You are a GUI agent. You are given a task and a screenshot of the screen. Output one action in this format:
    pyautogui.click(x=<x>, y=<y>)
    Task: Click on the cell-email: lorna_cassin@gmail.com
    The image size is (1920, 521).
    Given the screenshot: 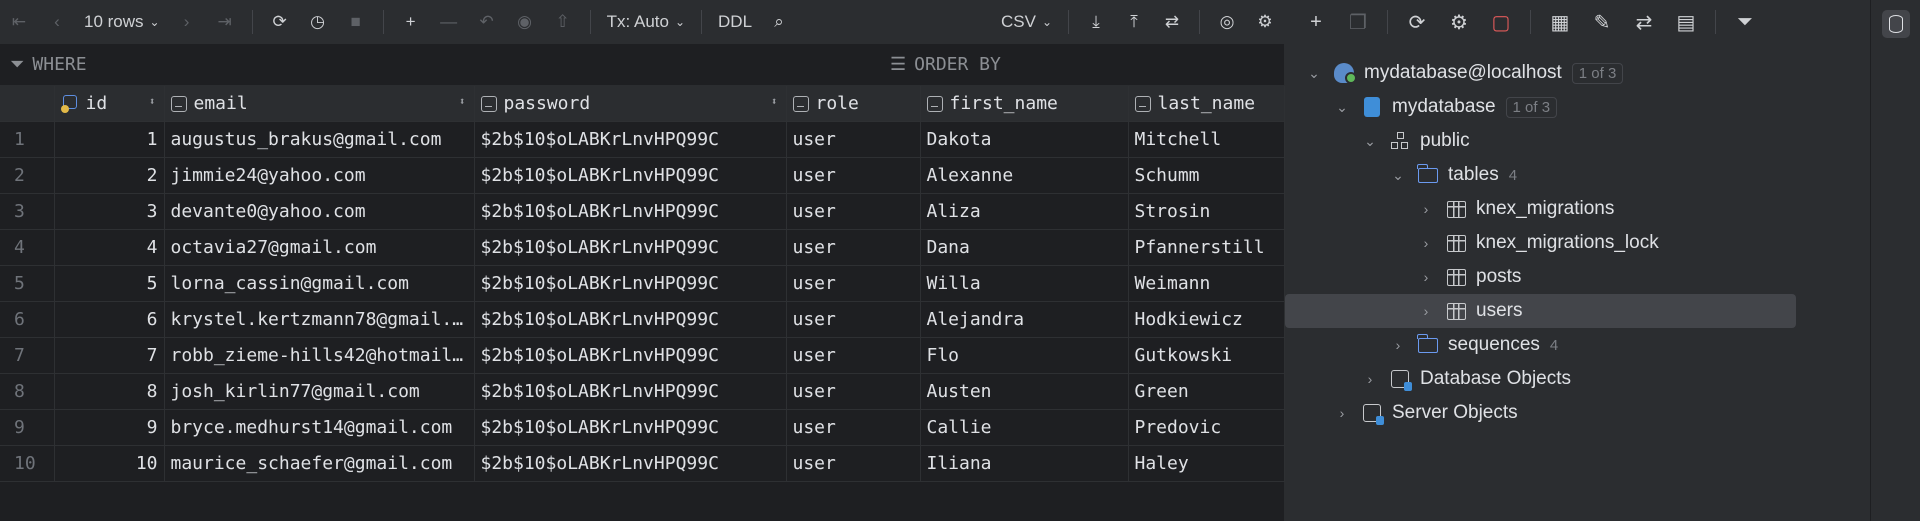 What is the action you would take?
    pyautogui.click(x=319, y=283)
    